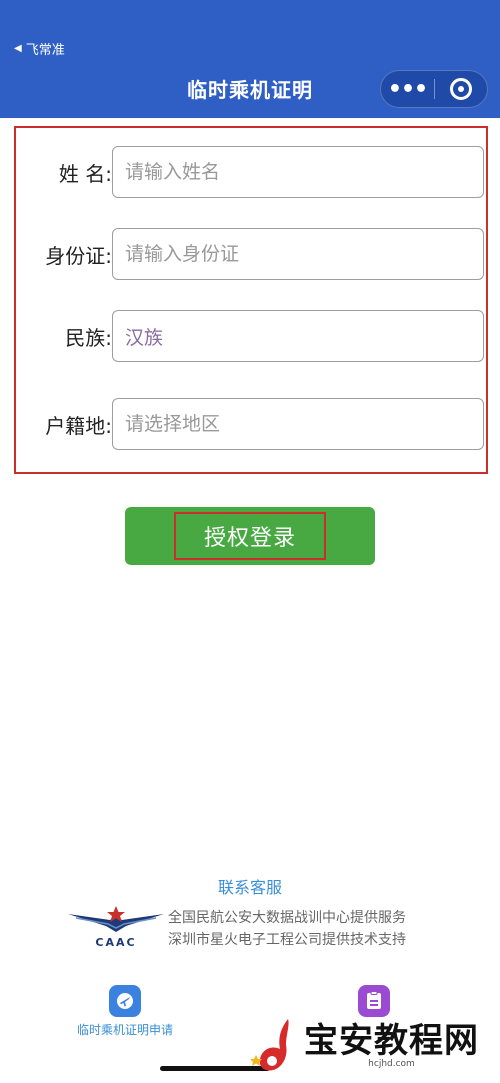 This screenshot has height=1083, width=500. I want to click on mini-program-capsule: •••, so click(434, 89).